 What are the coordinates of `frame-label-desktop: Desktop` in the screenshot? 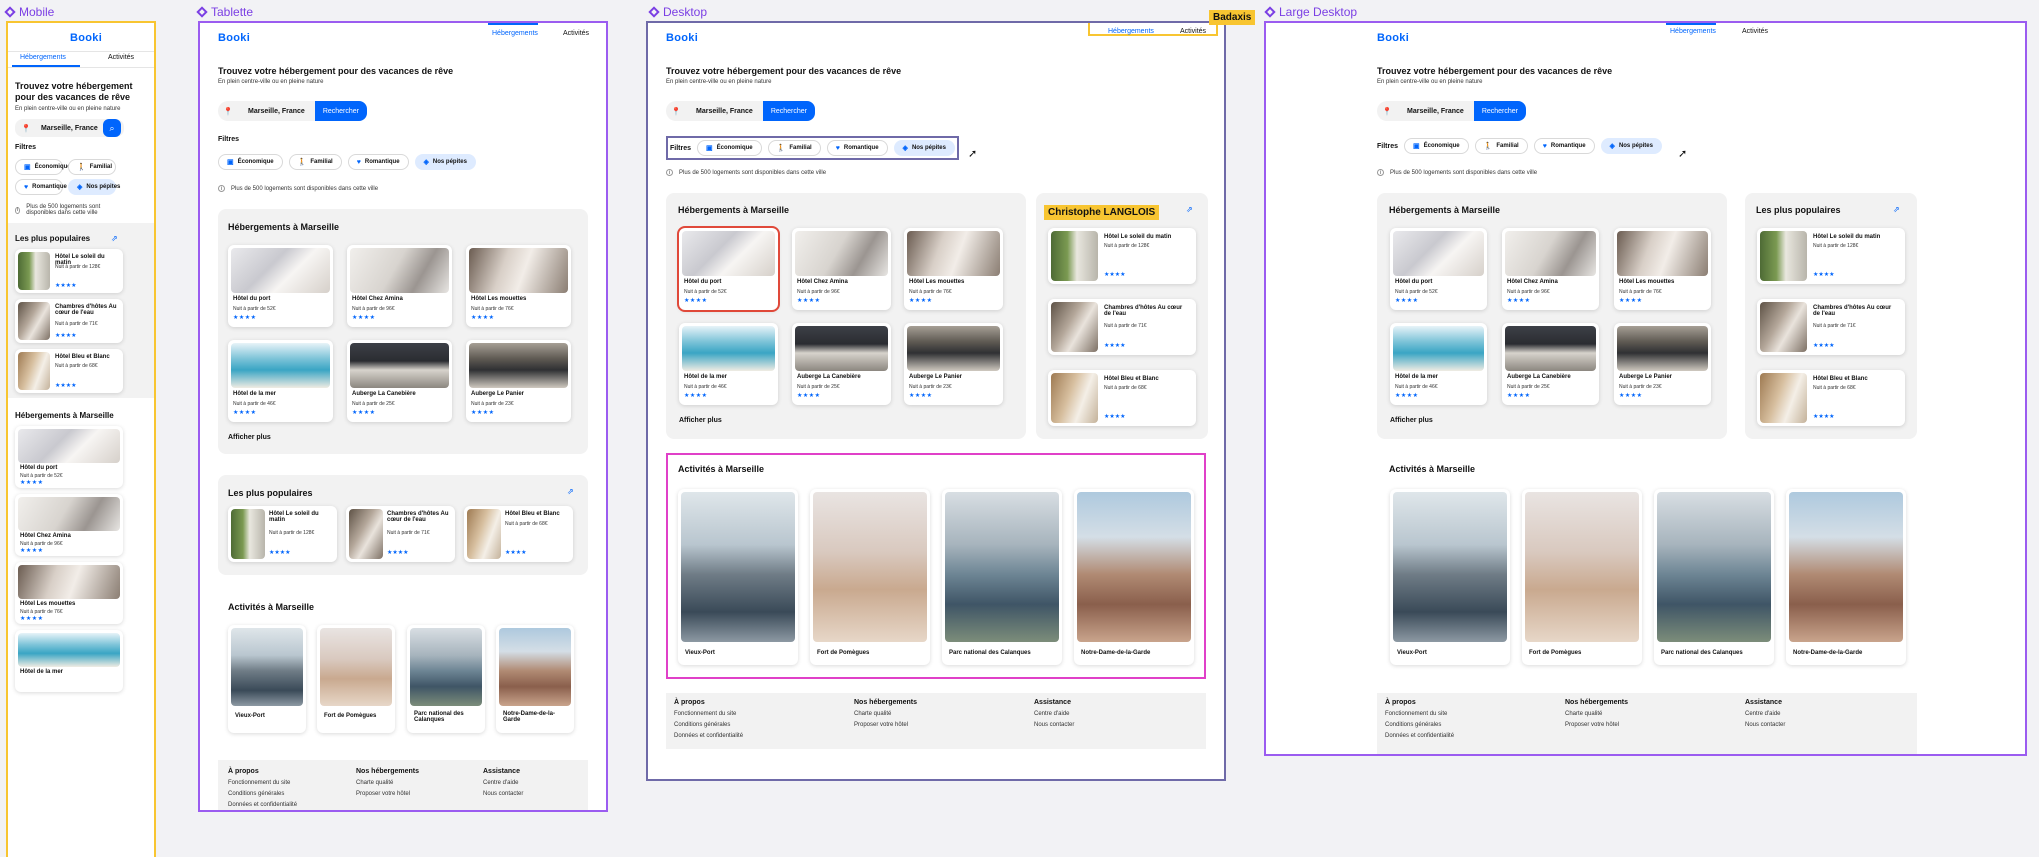 It's located at (677, 12).